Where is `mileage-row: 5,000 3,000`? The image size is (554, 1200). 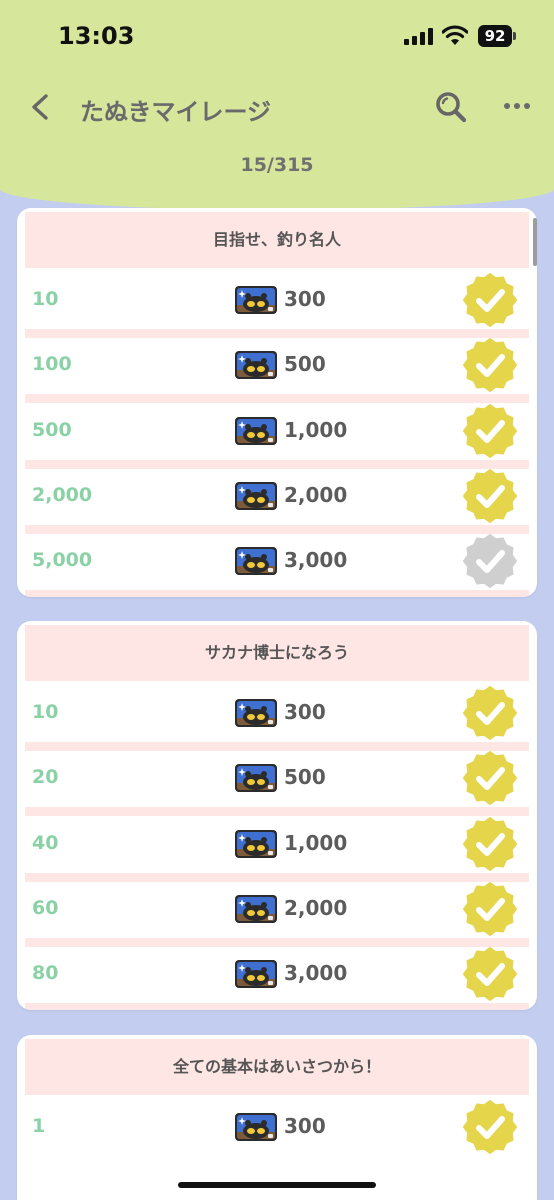
mileage-row: 5,000 3,000 is located at coordinates (277, 561).